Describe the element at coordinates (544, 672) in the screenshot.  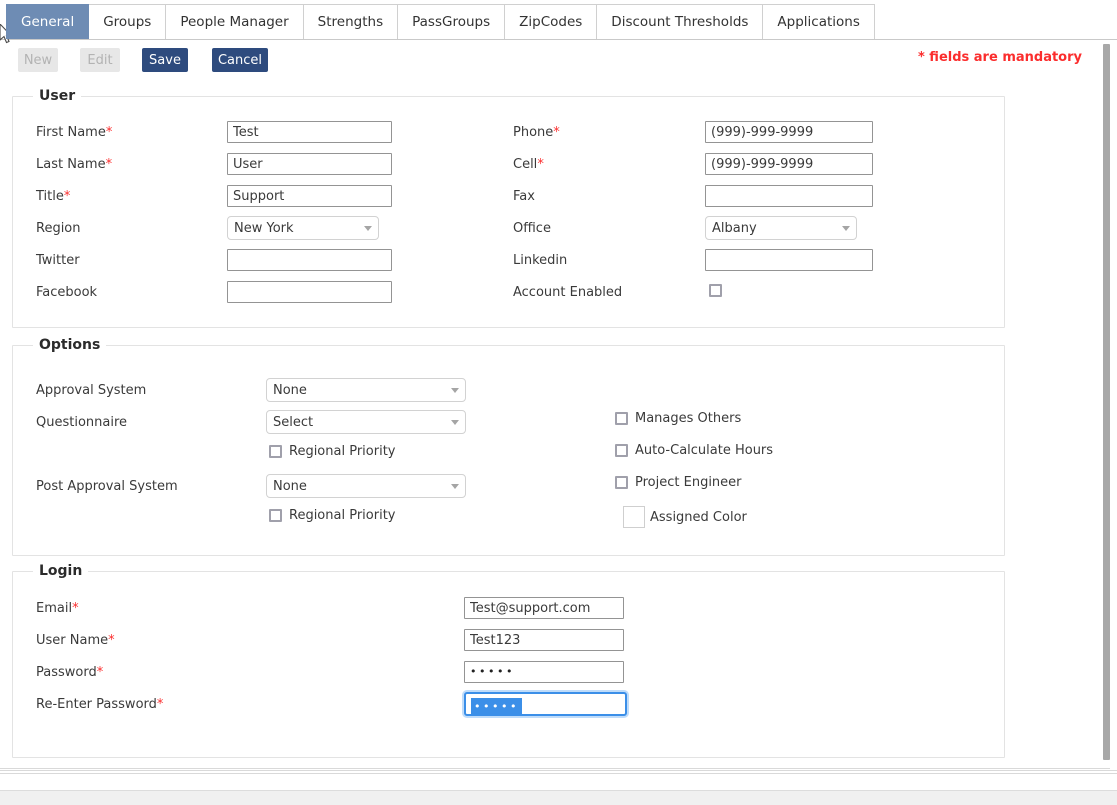
I see `password-input` at that location.